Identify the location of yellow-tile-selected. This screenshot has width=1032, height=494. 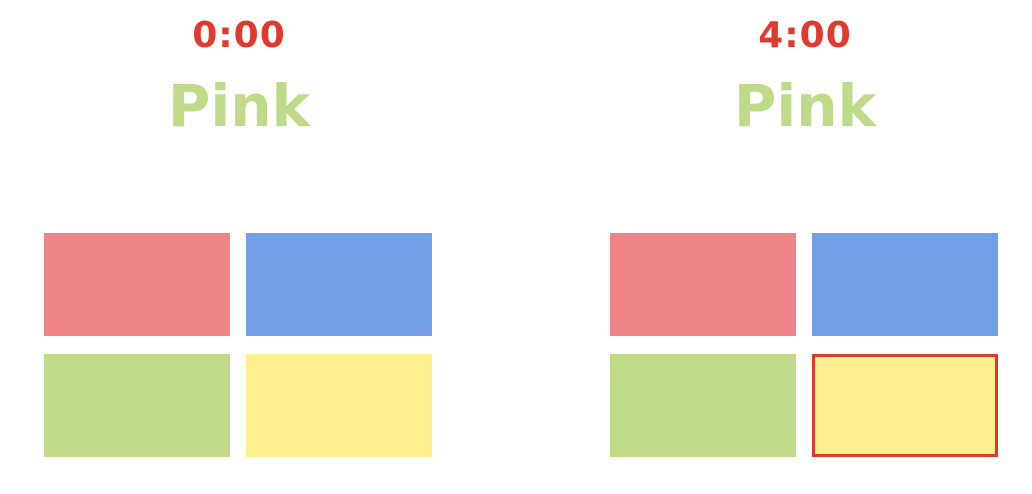
(905, 405).